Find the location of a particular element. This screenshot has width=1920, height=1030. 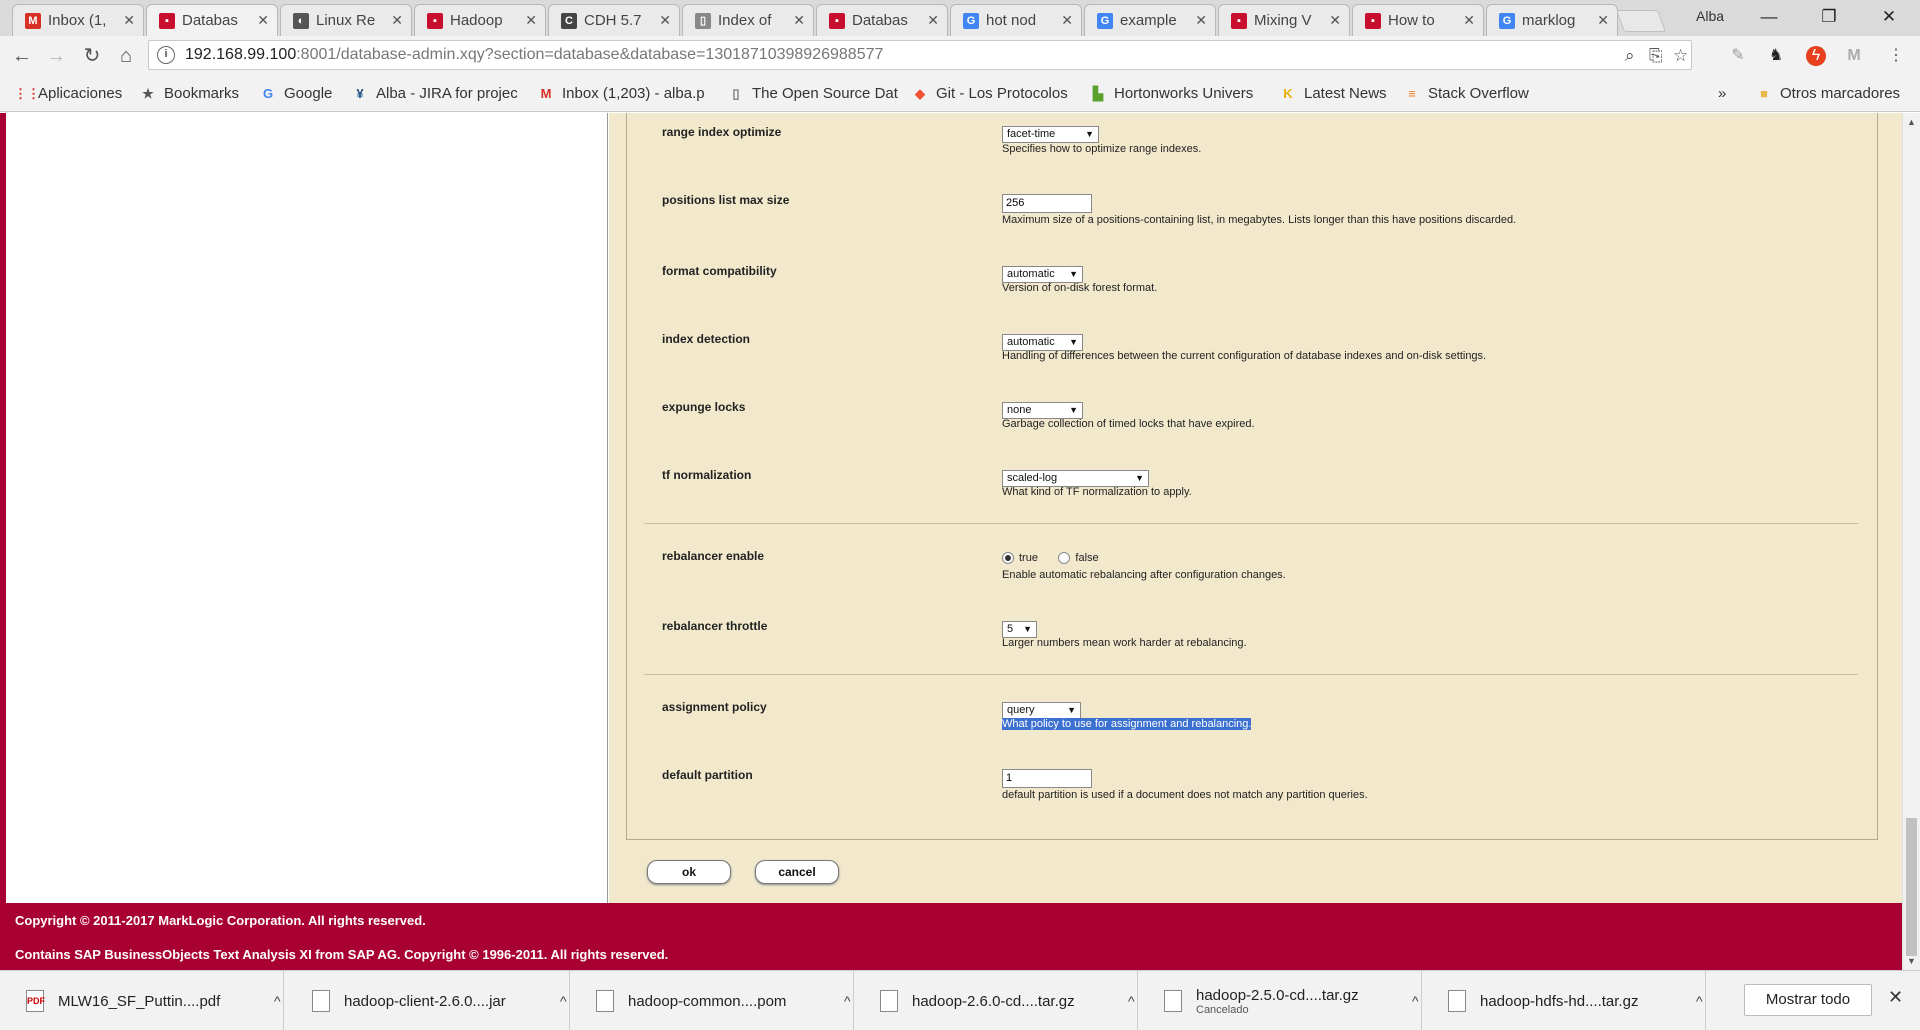

bookmark-item: ▯ The Open Source Dat is located at coordinates (813, 93).